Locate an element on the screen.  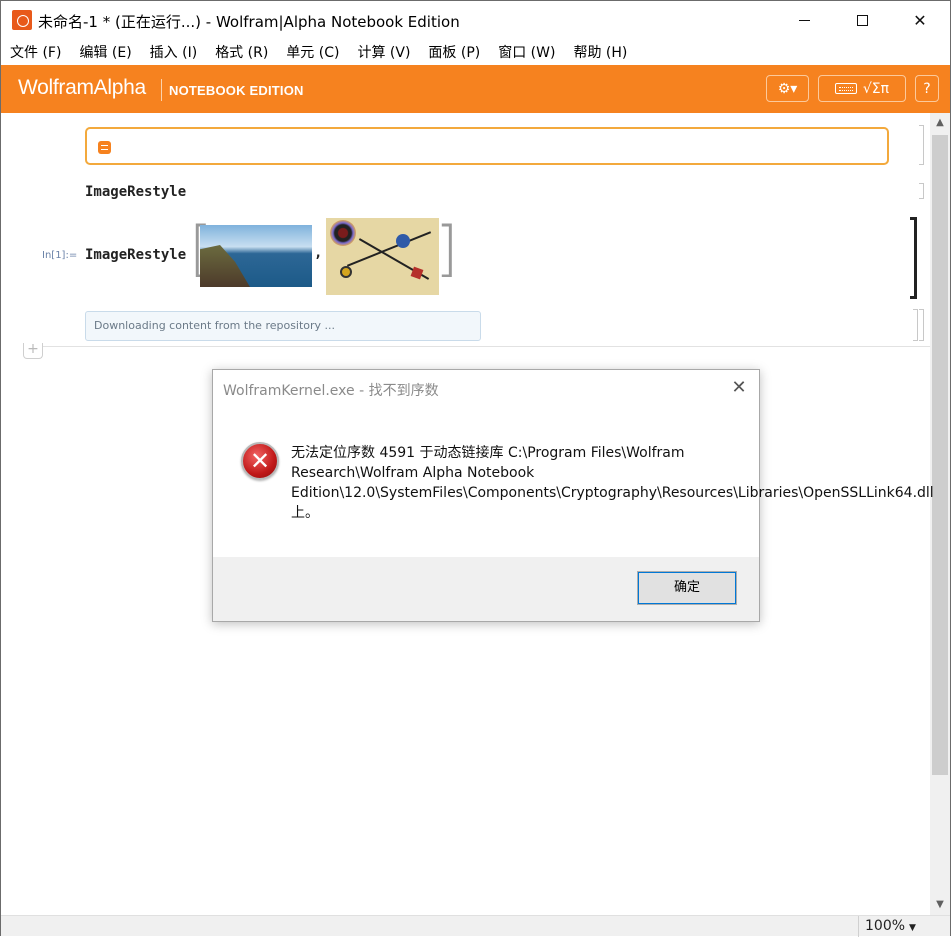
text-cell: ImageRestyle is located at coordinates (135, 192).